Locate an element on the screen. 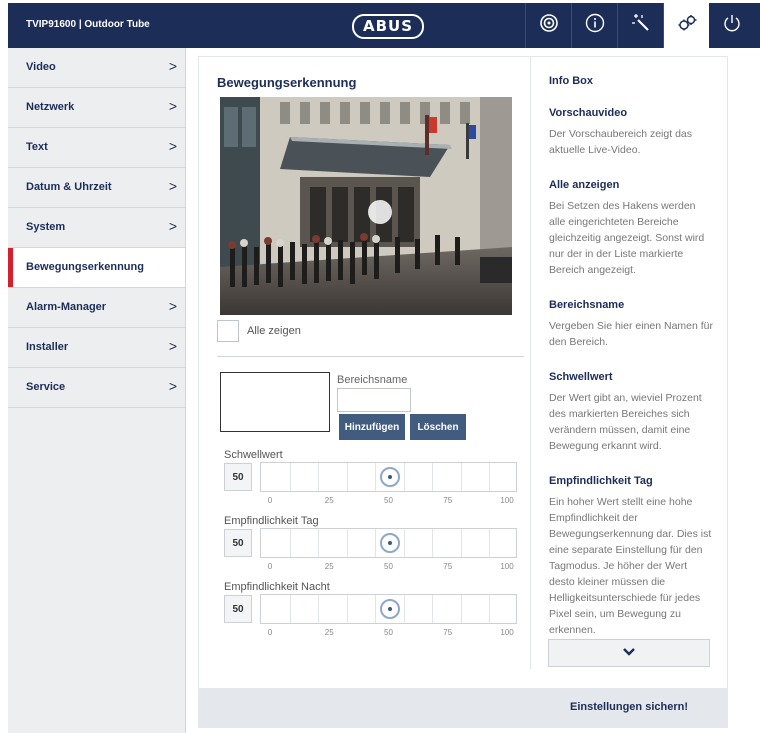 This screenshot has height=733, width=760. sidebar-item-service: Service > is located at coordinates (96, 388).